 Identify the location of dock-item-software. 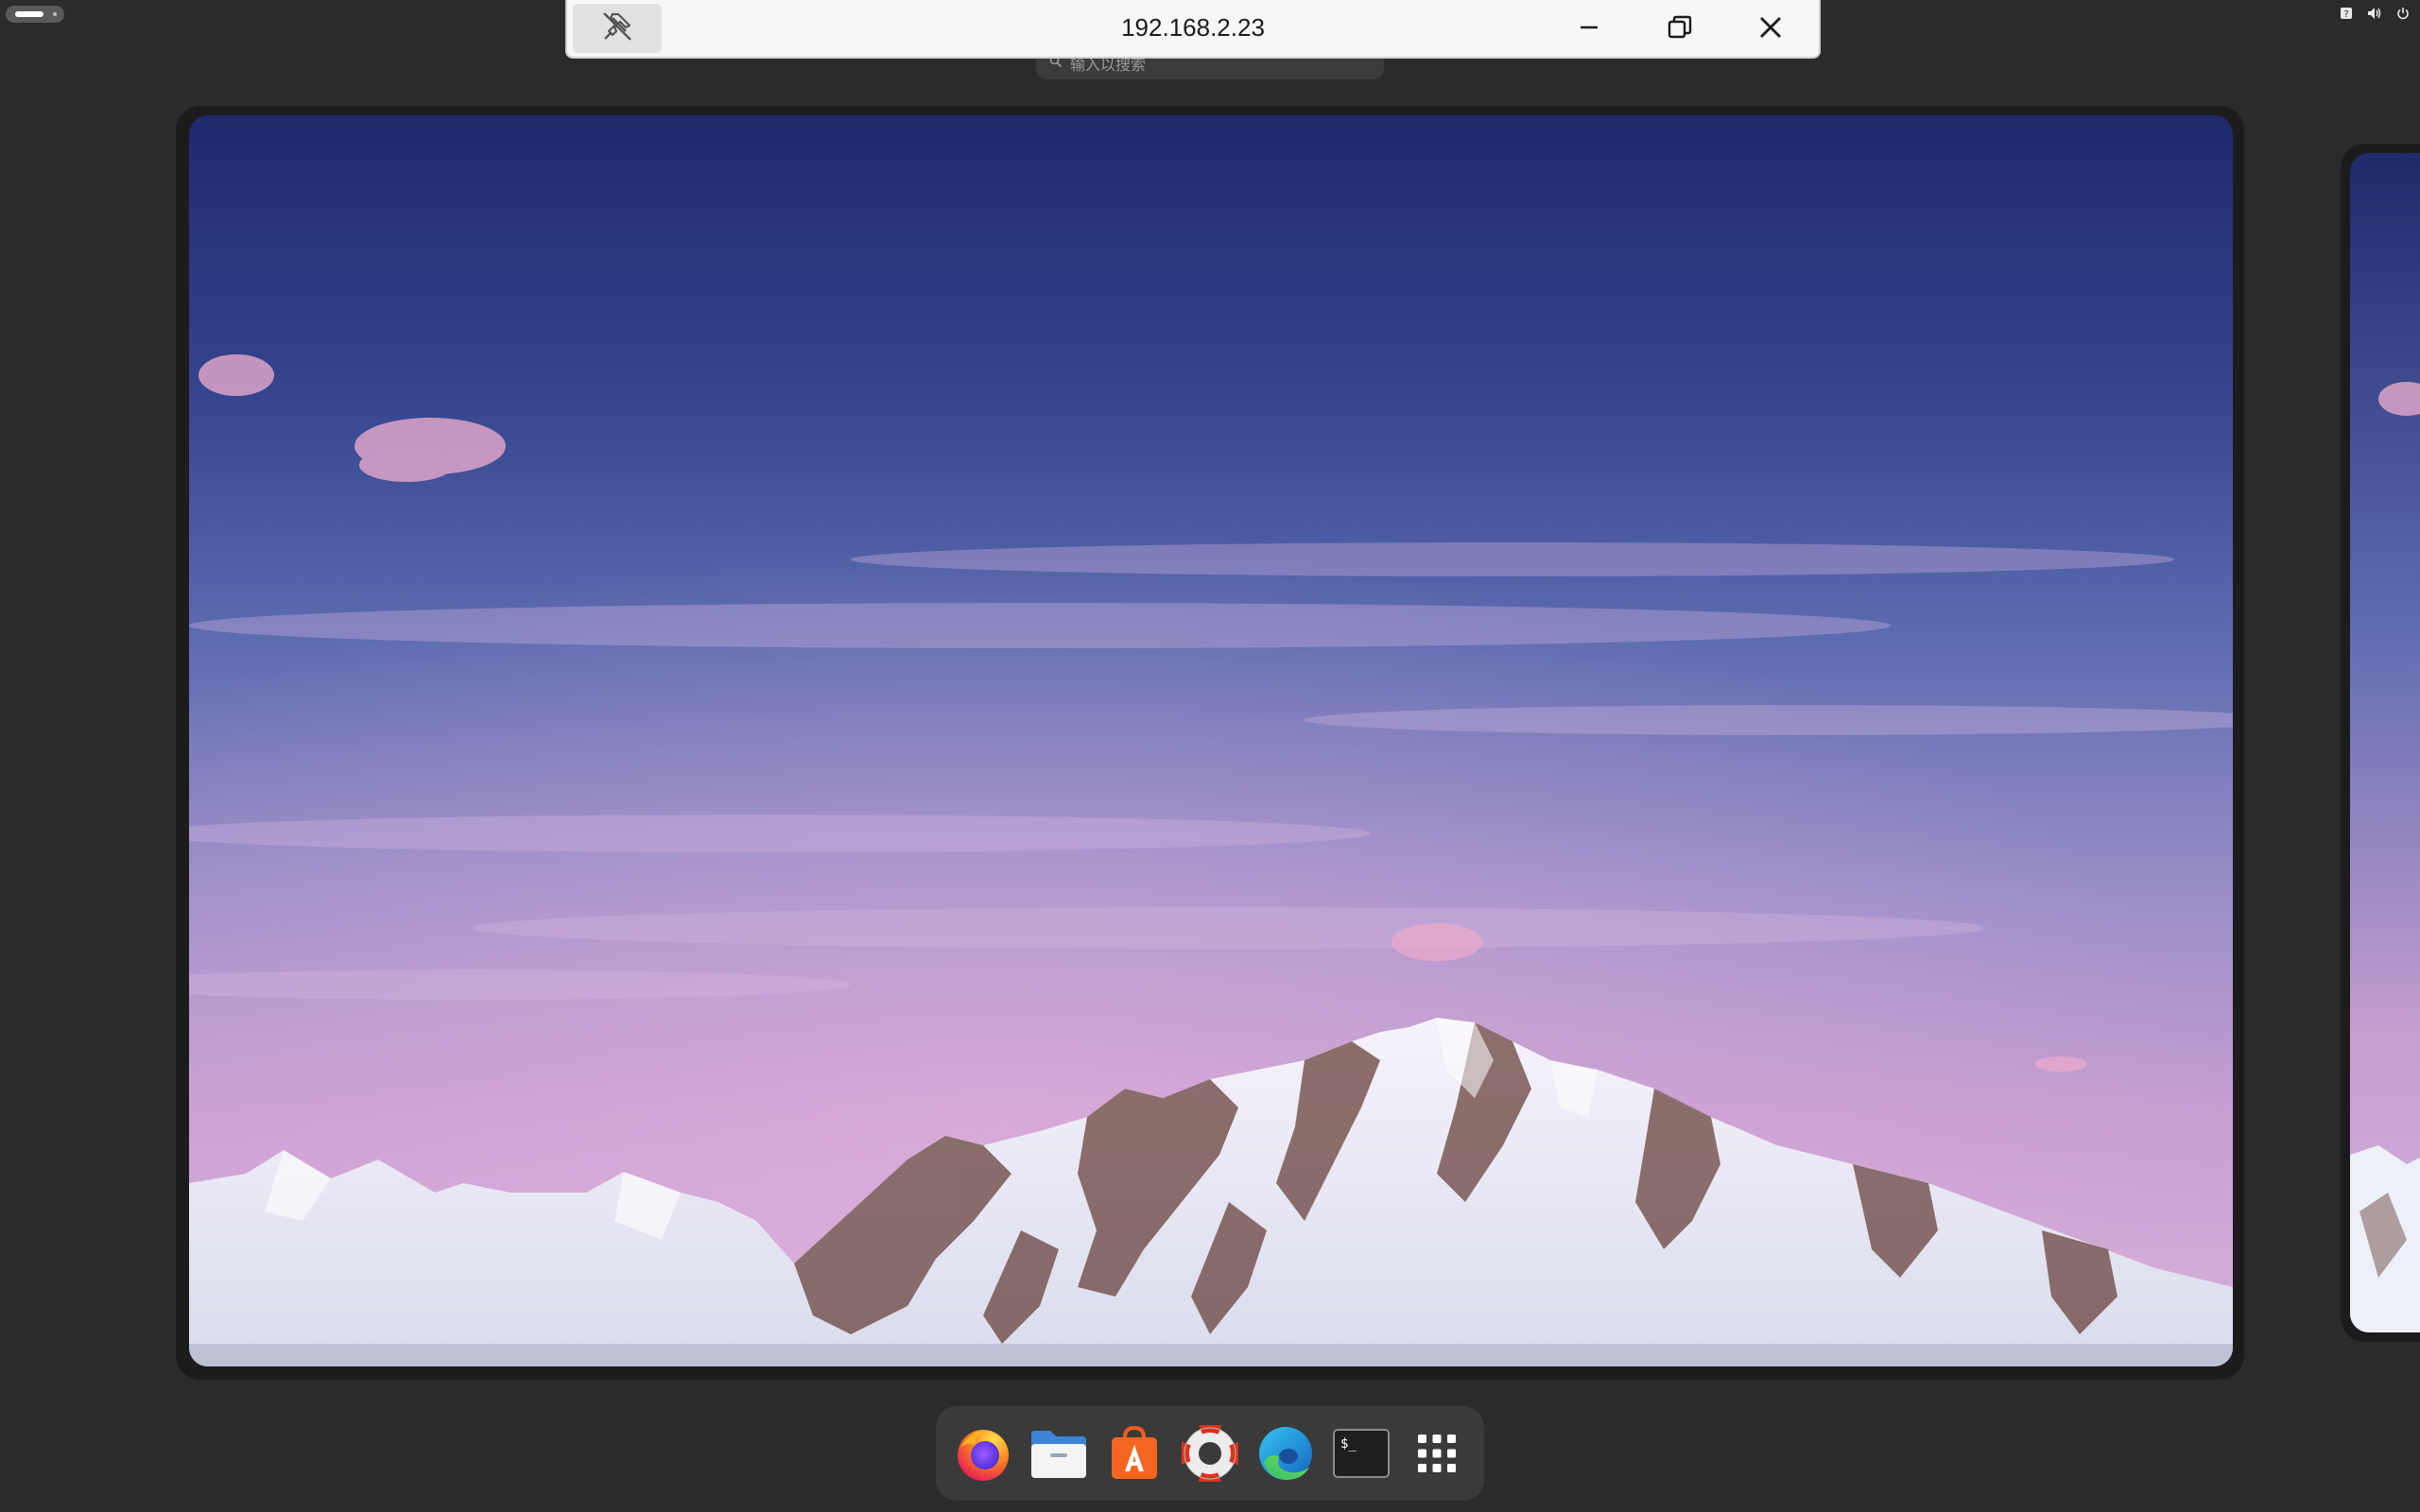
(1134, 1453).